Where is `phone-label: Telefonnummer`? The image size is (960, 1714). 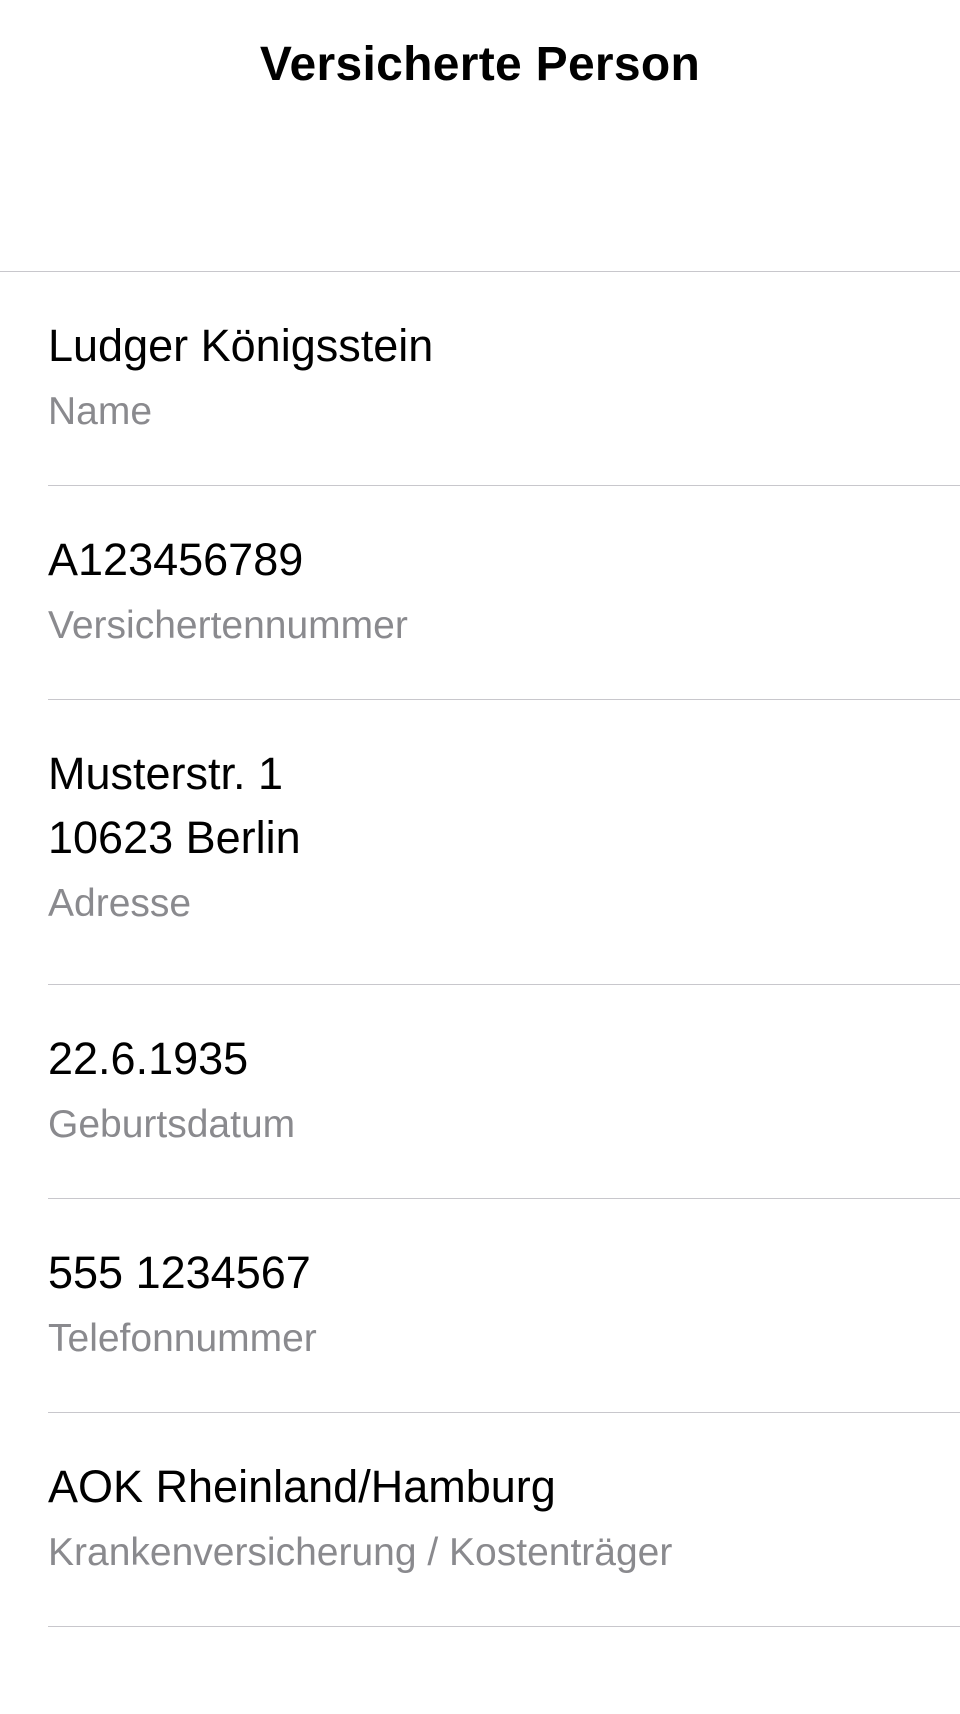
phone-label: Telefonnummer is located at coordinates (182, 1338).